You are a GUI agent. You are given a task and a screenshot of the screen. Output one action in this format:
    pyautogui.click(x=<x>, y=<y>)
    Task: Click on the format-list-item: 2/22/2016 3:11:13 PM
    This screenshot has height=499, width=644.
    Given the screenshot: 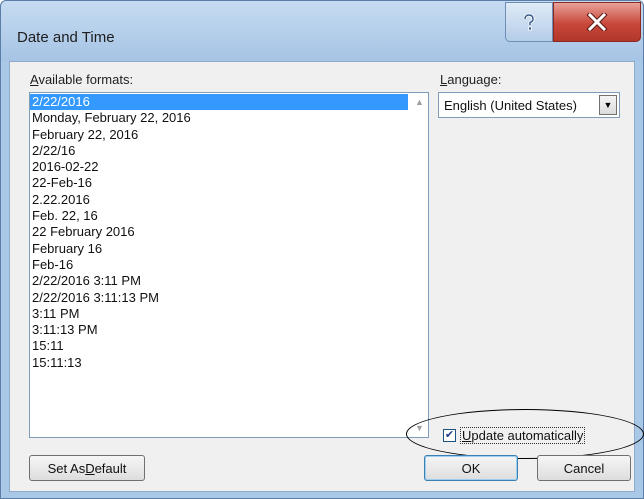 What is the action you would take?
    pyautogui.click(x=219, y=298)
    